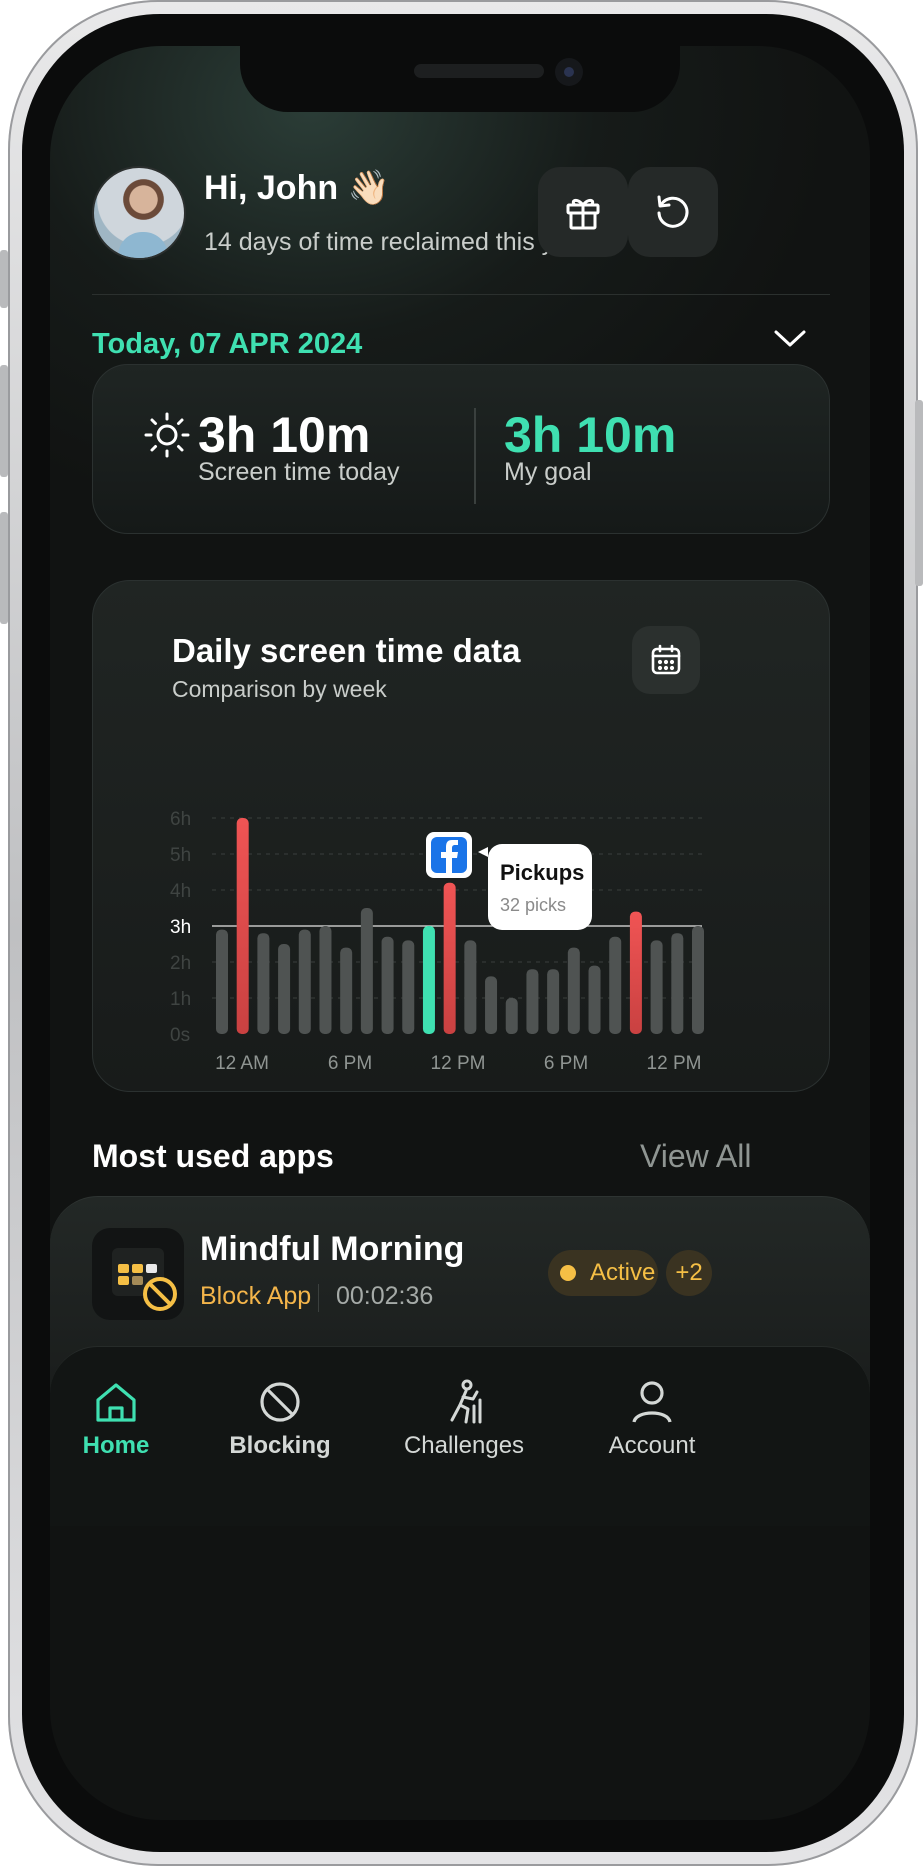 This screenshot has height=1866, width=923. Describe the element at coordinates (227, 344) in the screenshot. I see `date-selector-label: Today, 07 APR 2024` at that location.